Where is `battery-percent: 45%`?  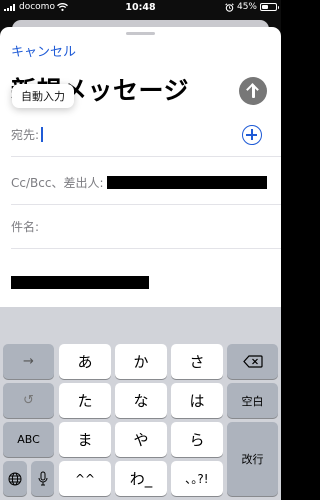
battery-percent: 45% is located at coordinates (246, 7).